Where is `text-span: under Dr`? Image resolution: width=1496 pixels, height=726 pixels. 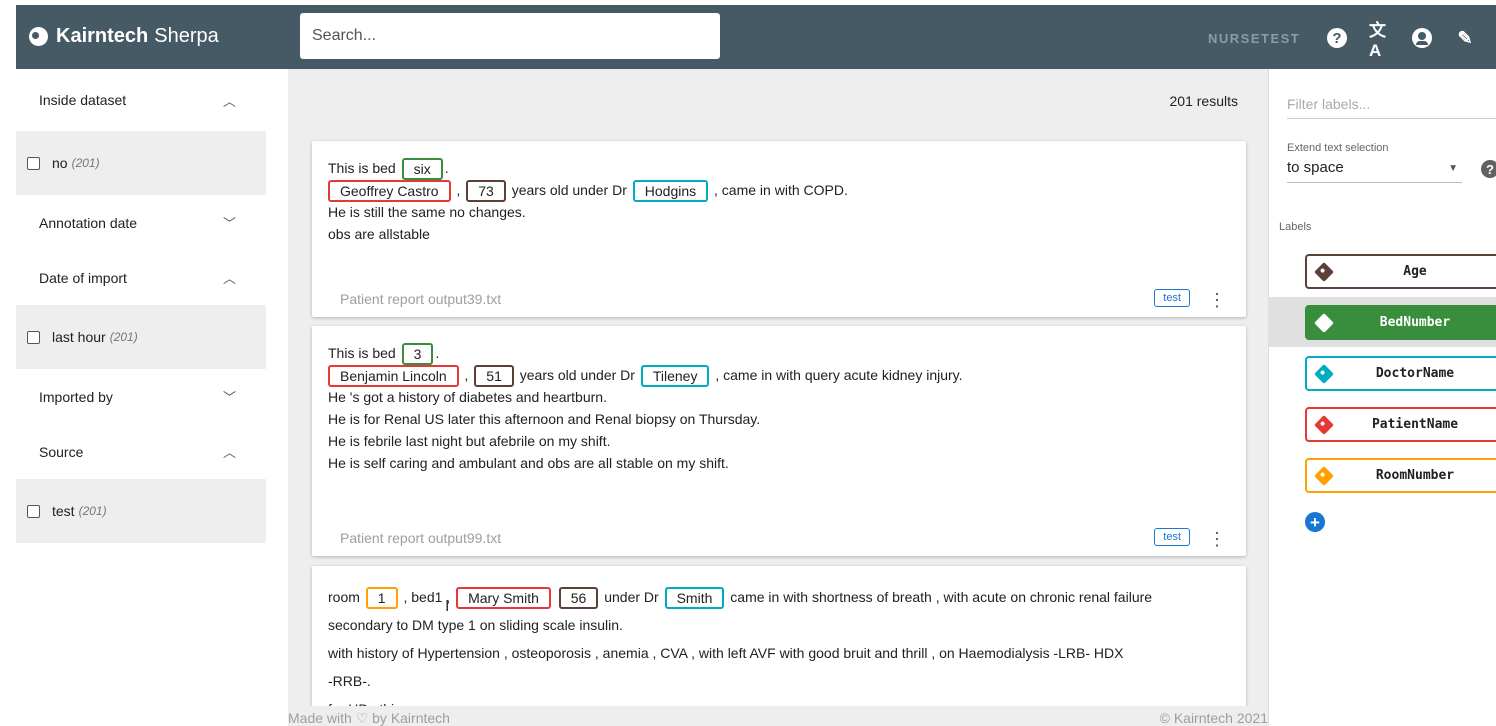
text-span: under Dr is located at coordinates (631, 597).